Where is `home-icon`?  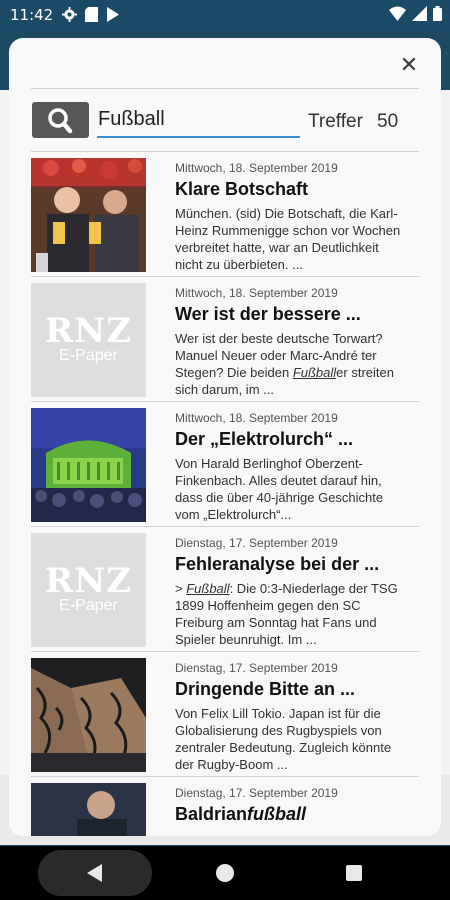
home-icon is located at coordinates (225, 873).